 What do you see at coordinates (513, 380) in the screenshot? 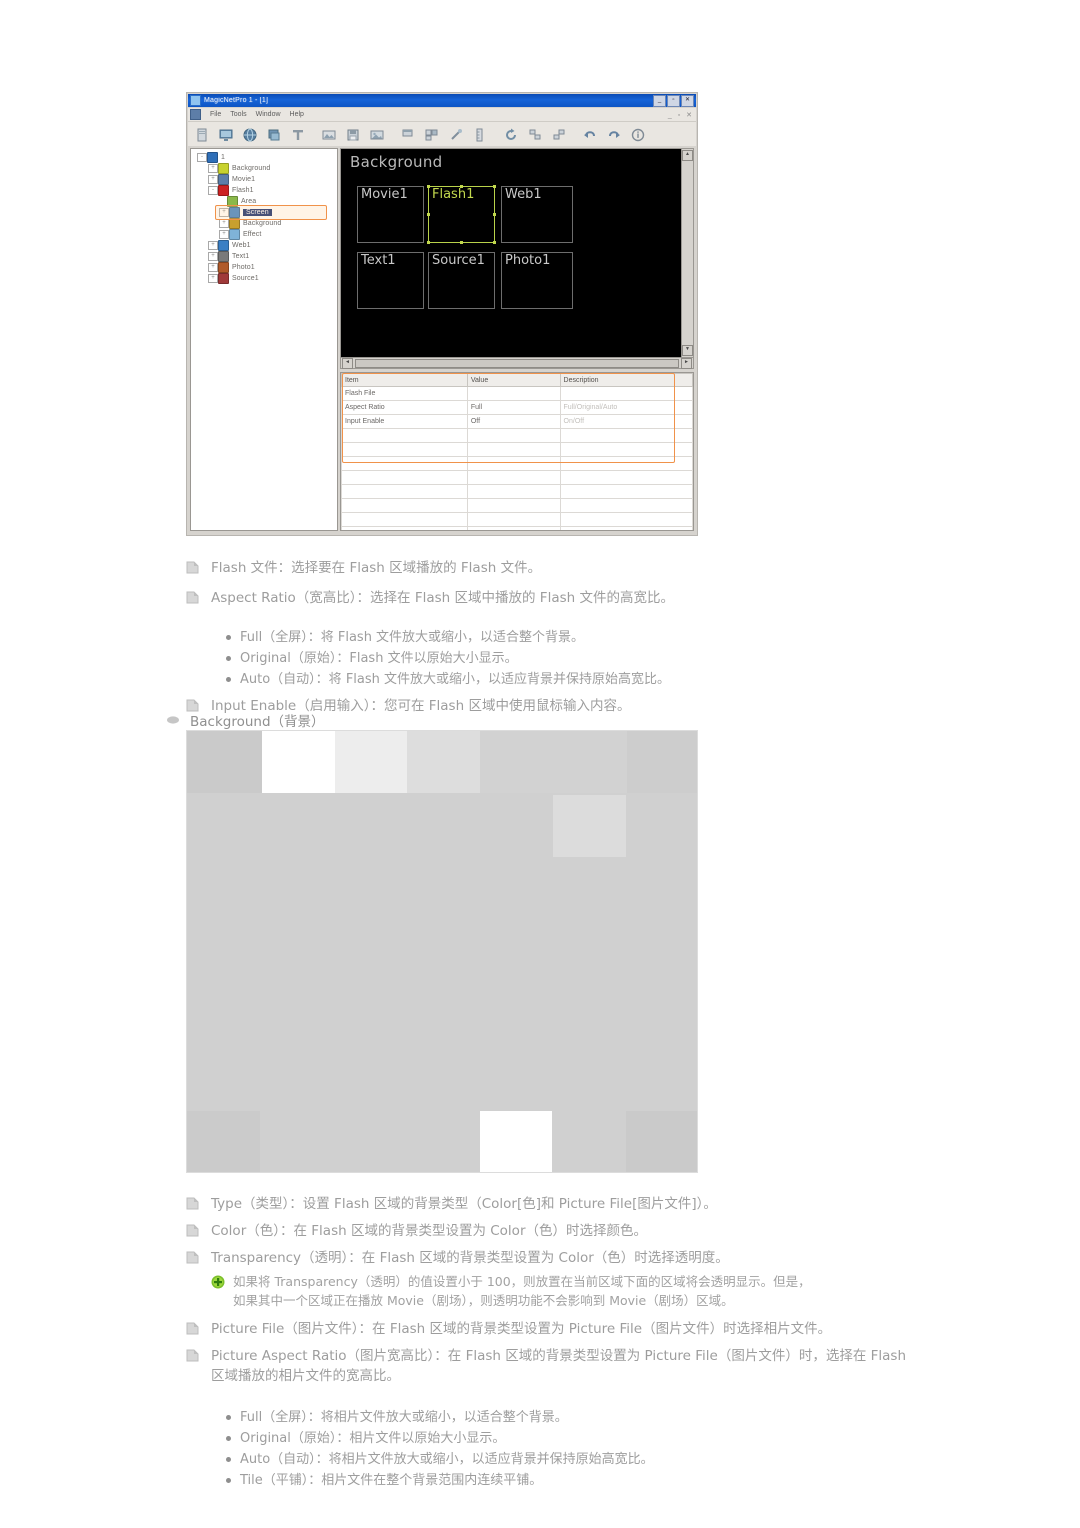
I see `column-header-value: Value` at bounding box center [513, 380].